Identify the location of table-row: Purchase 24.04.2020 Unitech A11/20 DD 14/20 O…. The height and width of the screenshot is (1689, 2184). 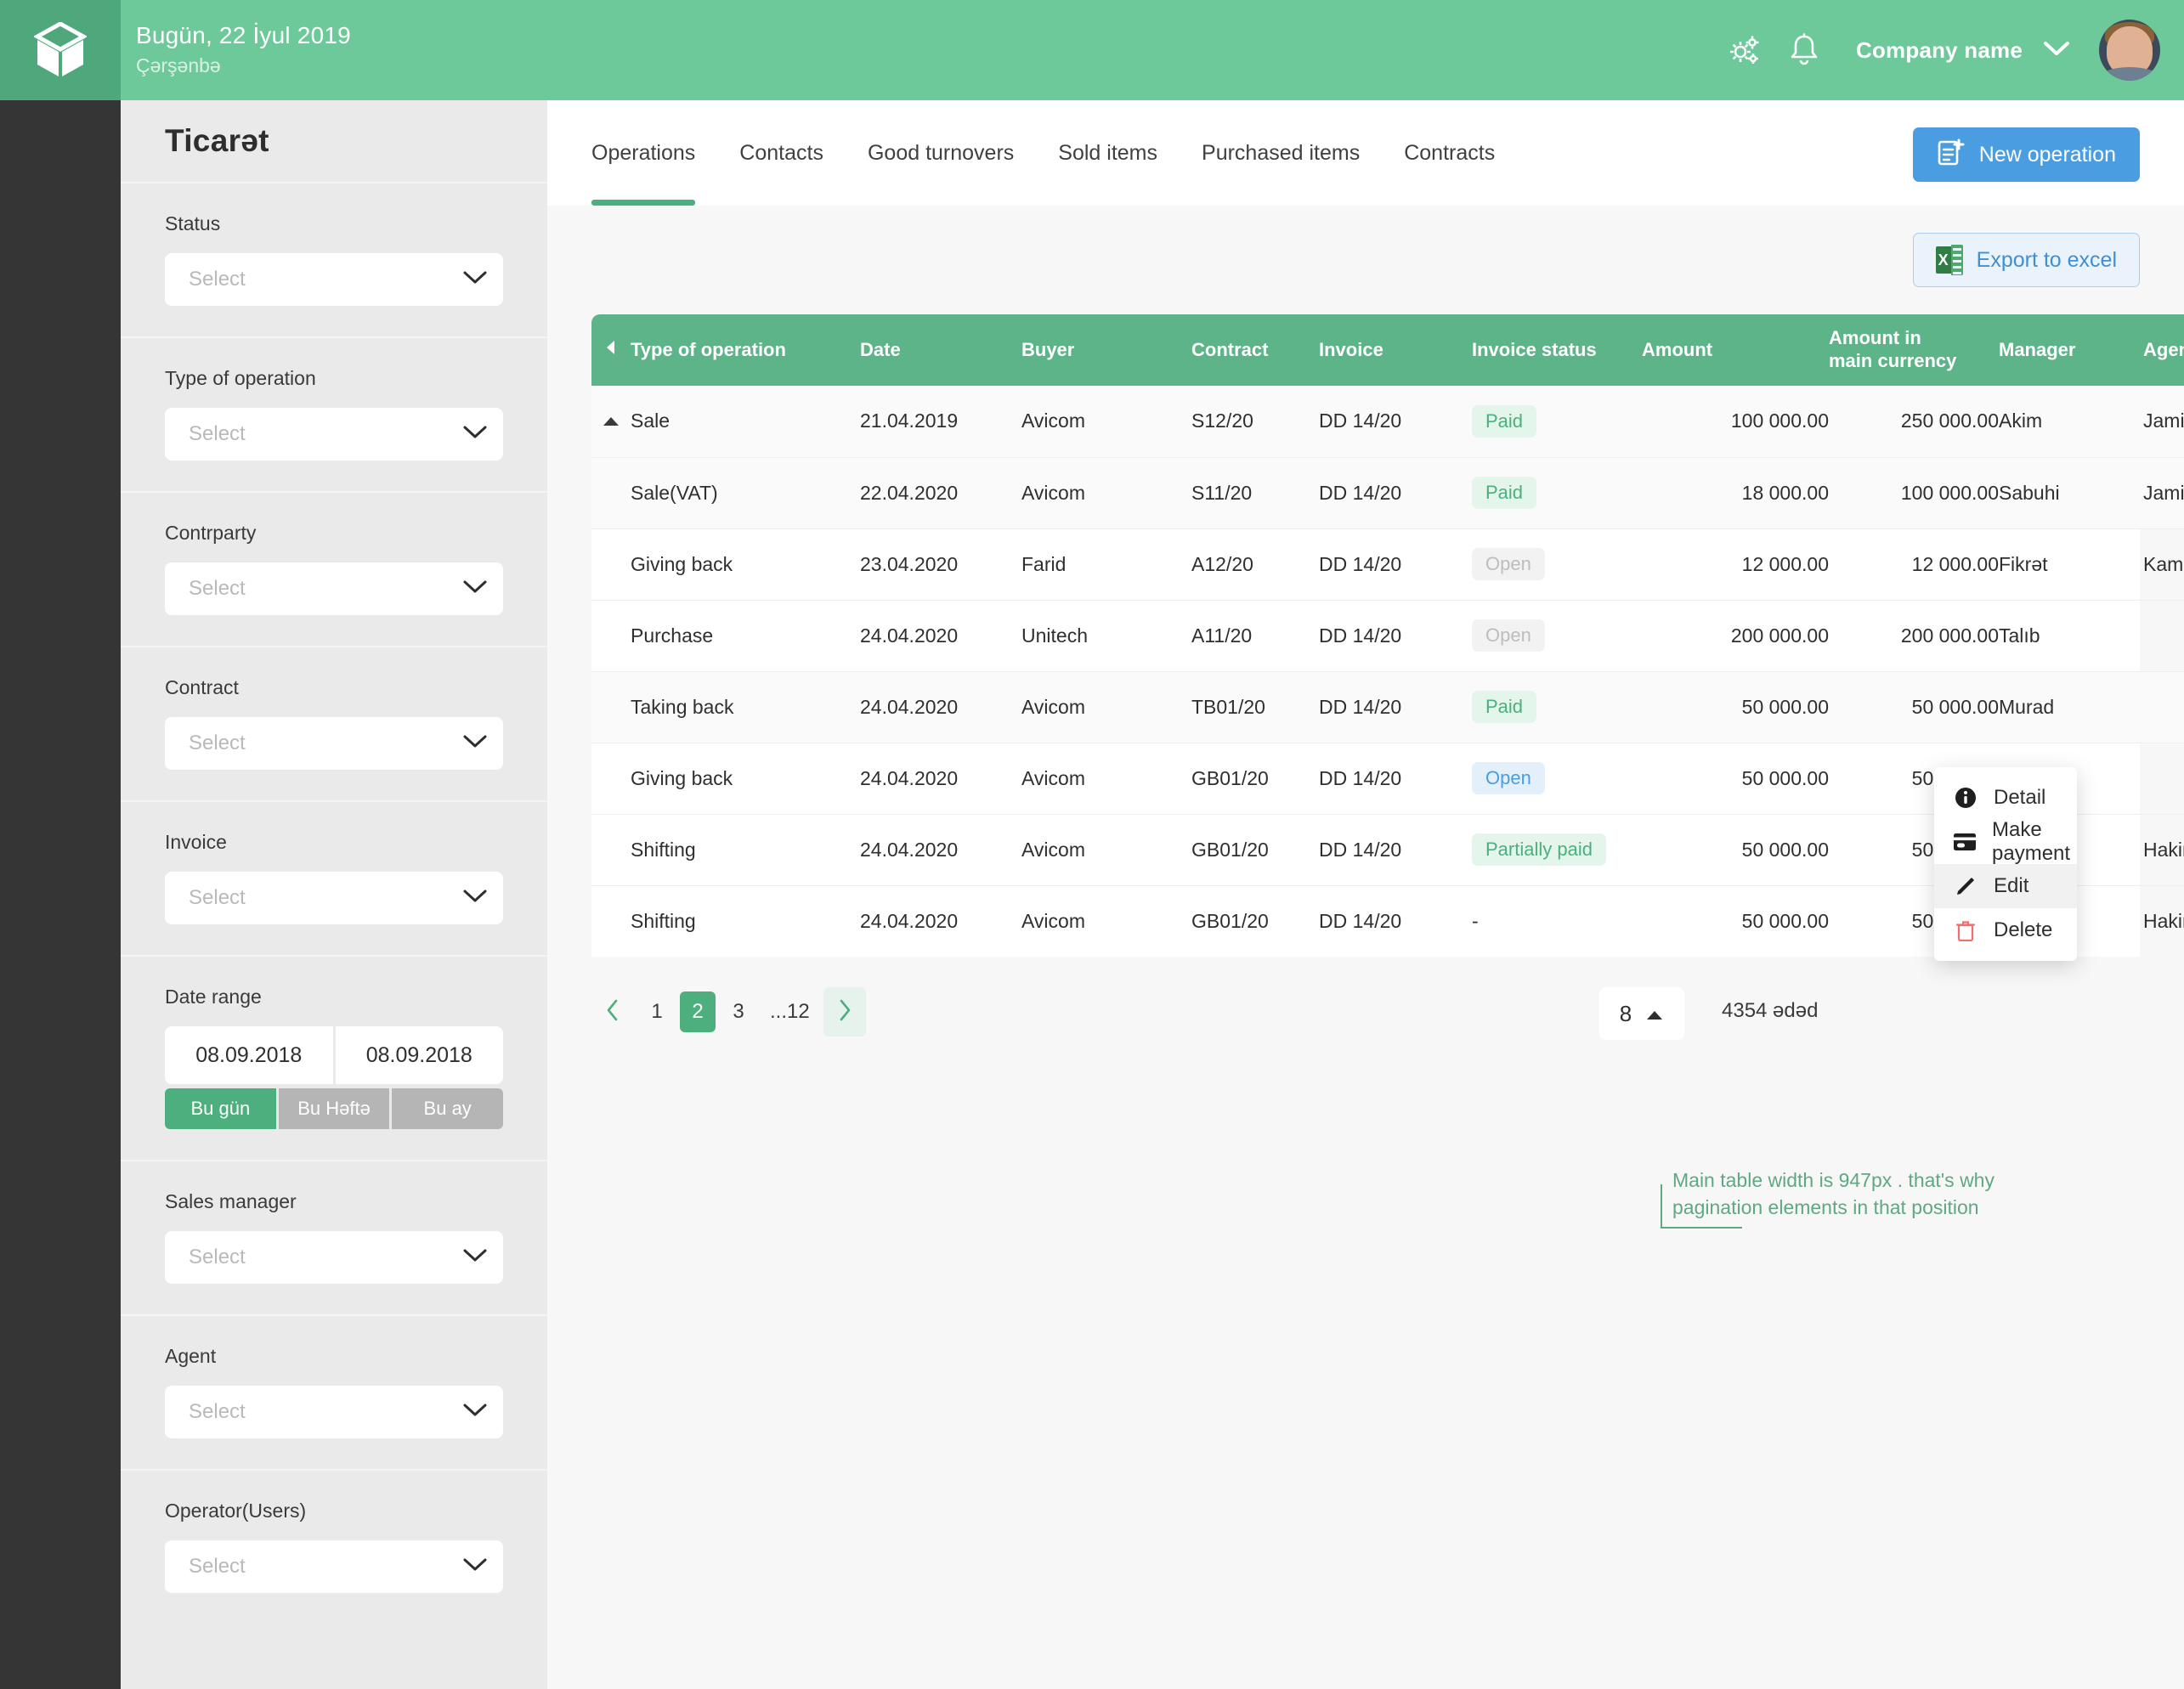
(1387, 635).